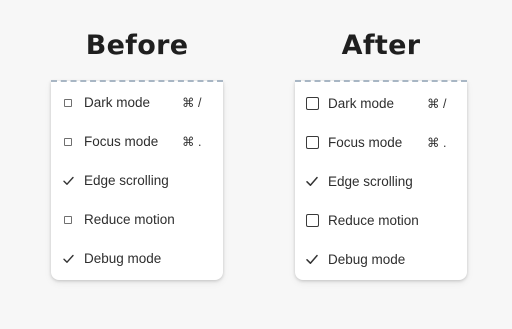  Describe the element at coordinates (381, 45) in the screenshot. I see `after-heading: After` at that location.